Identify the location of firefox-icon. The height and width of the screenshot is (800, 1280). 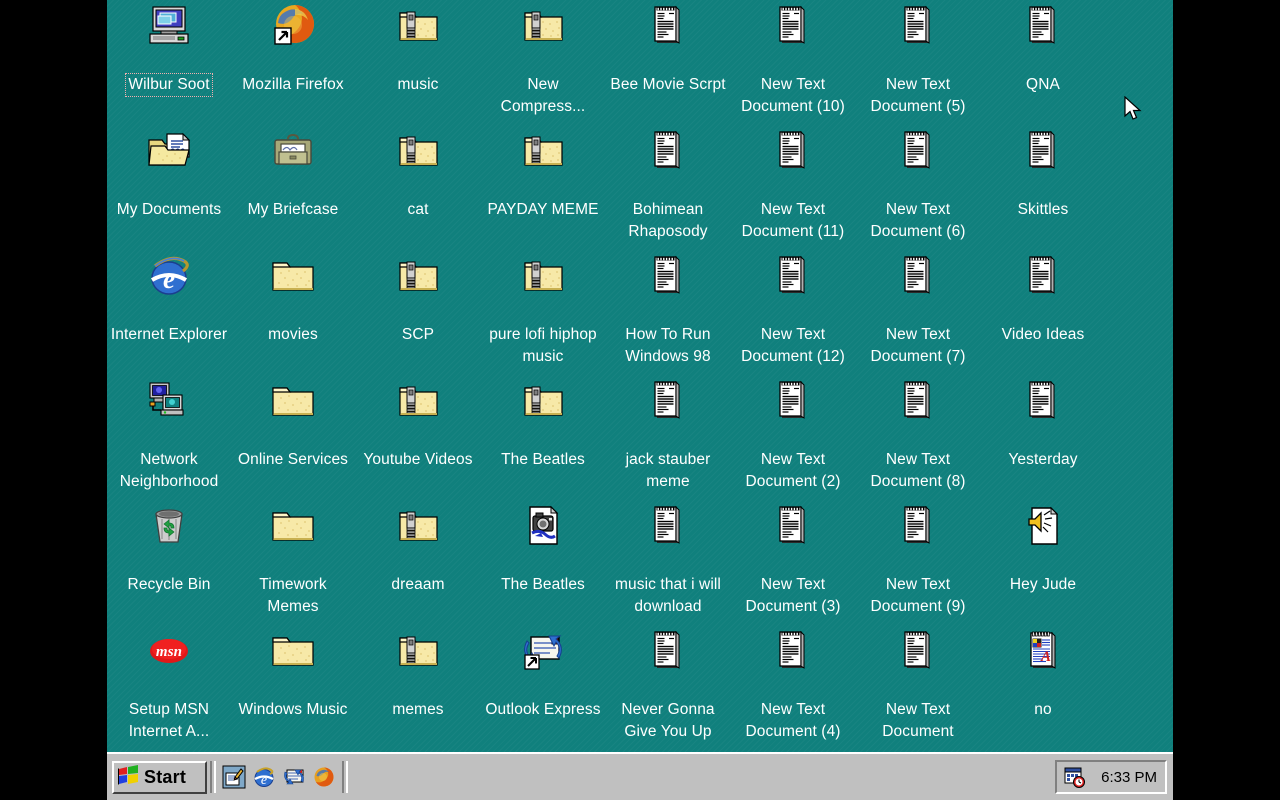
(324, 777).